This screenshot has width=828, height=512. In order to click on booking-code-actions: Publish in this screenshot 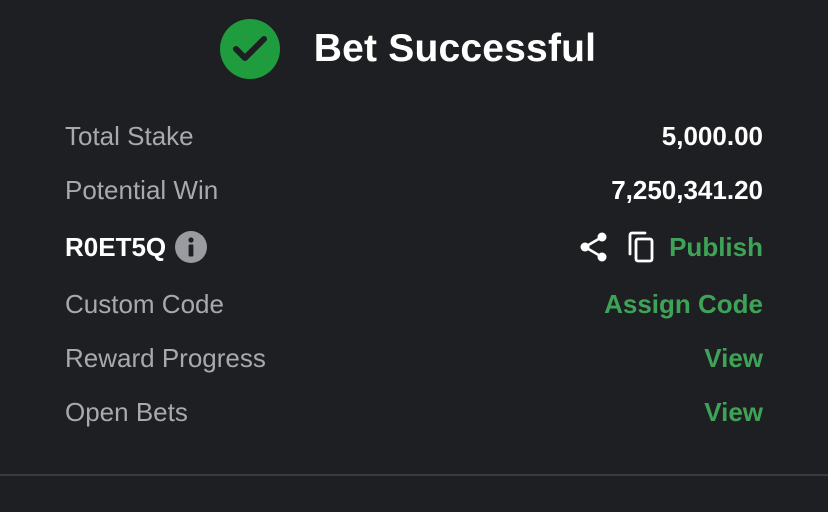, I will do `click(671, 247)`.